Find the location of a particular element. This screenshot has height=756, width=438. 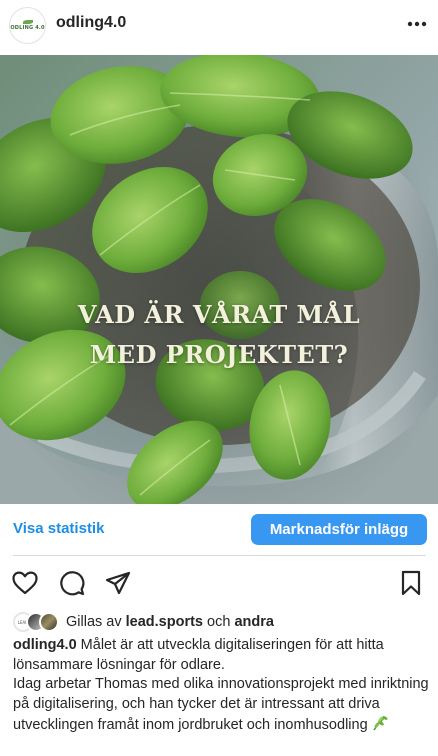

share-button is located at coordinates (118, 583).